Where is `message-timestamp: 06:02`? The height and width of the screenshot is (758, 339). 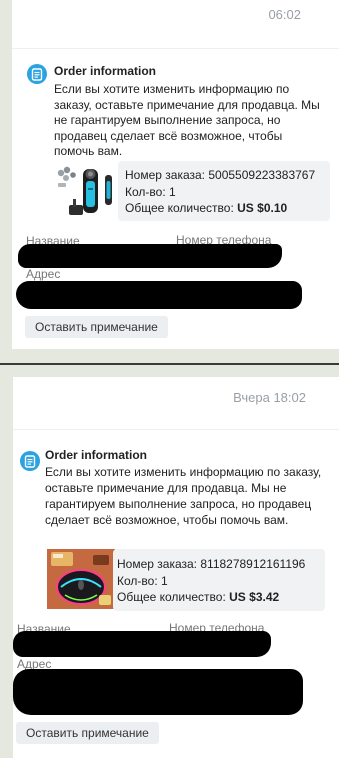
message-timestamp: 06:02 is located at coordinates (284, 14).